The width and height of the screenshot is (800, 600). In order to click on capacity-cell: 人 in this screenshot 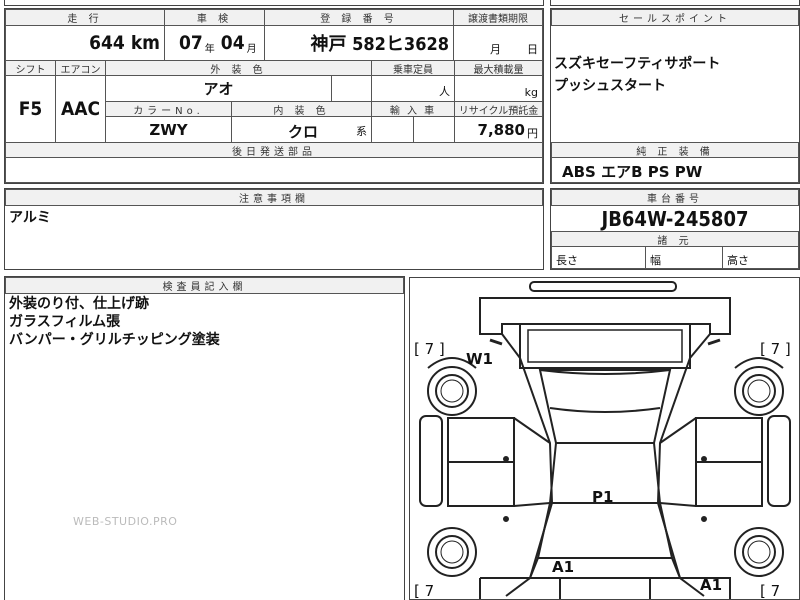, I will do `click(413, 88)`.